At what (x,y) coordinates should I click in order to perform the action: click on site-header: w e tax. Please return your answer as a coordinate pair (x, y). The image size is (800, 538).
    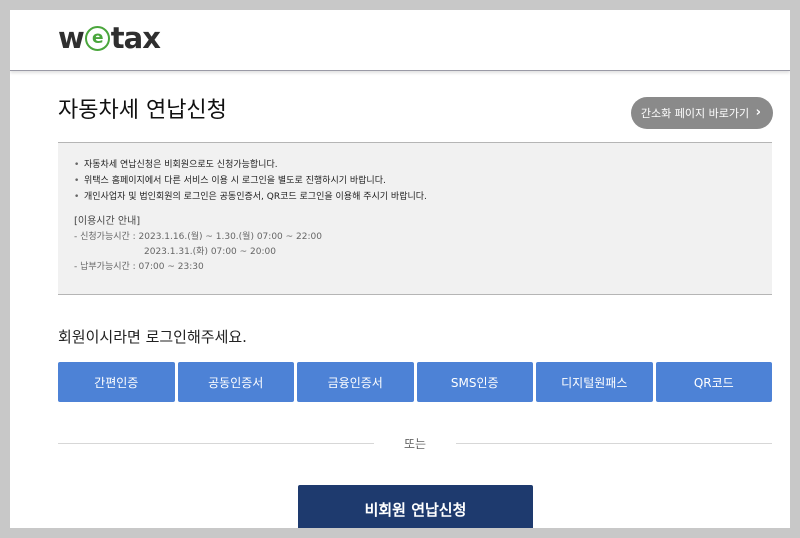
    Looking at the image, I should click on (400, 40).